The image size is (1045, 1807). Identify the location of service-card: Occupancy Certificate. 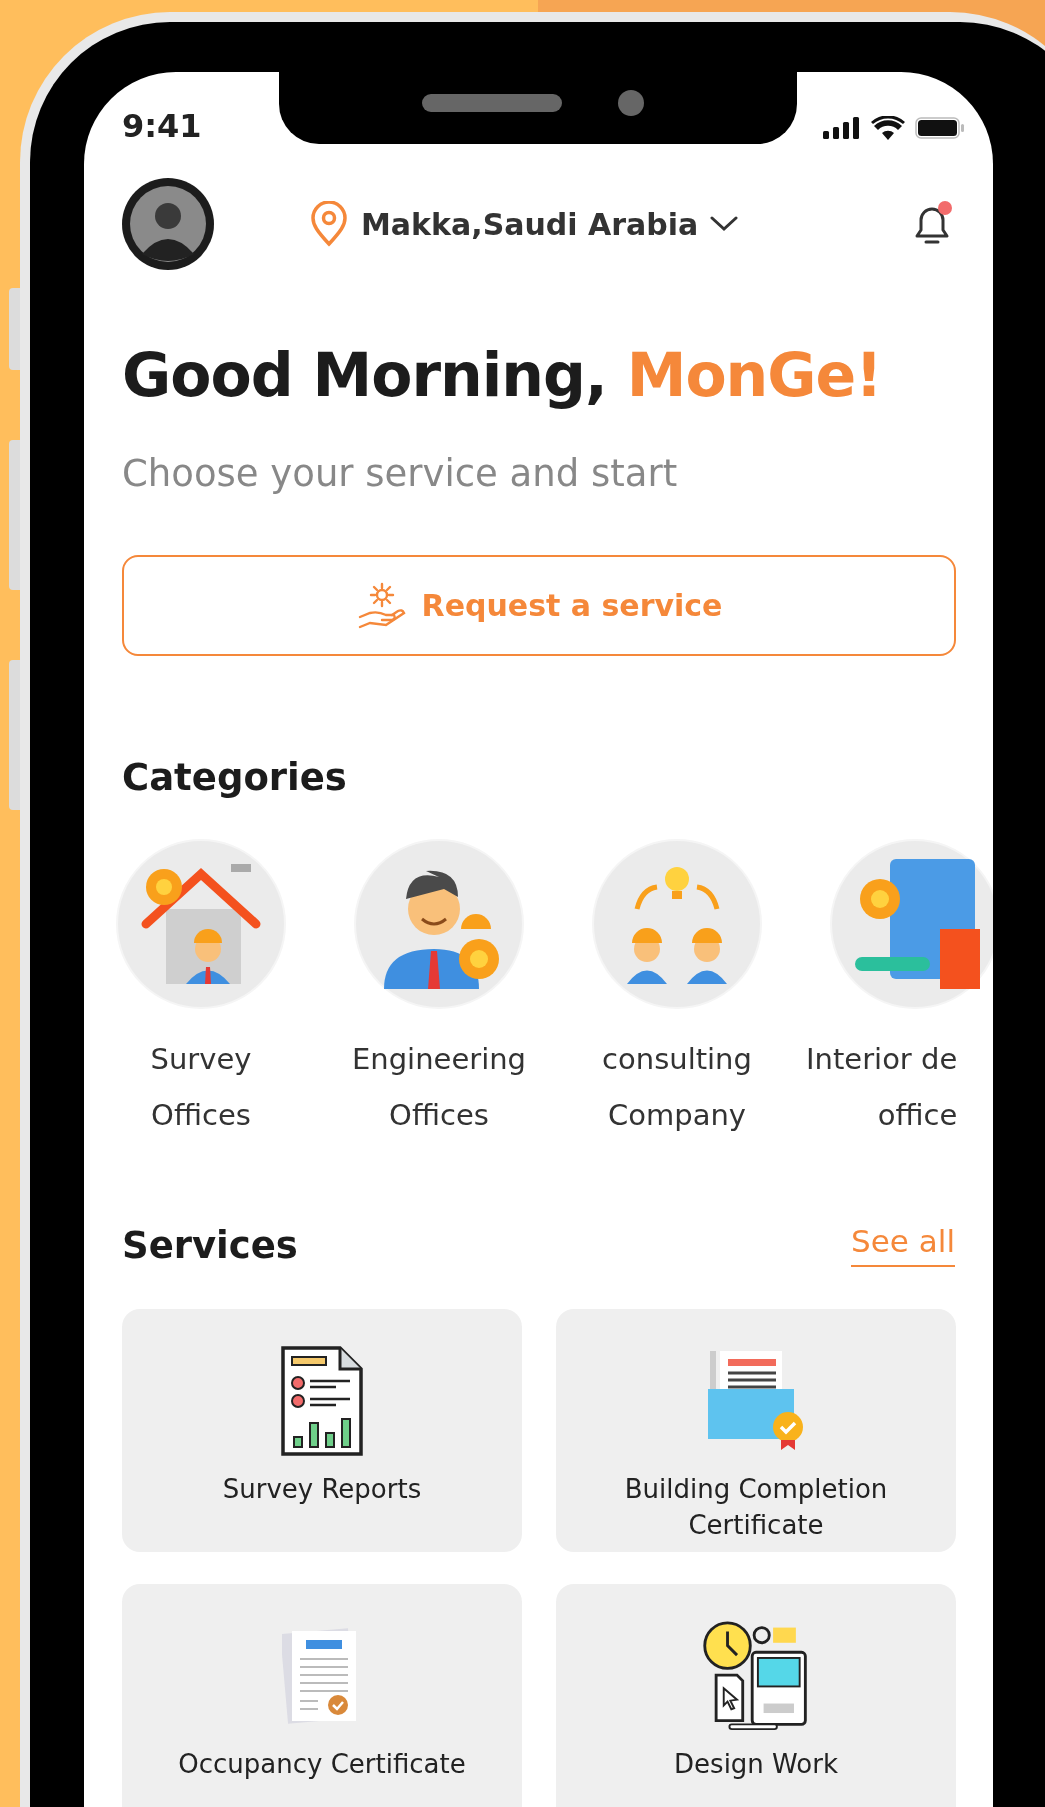
(322, 1695).